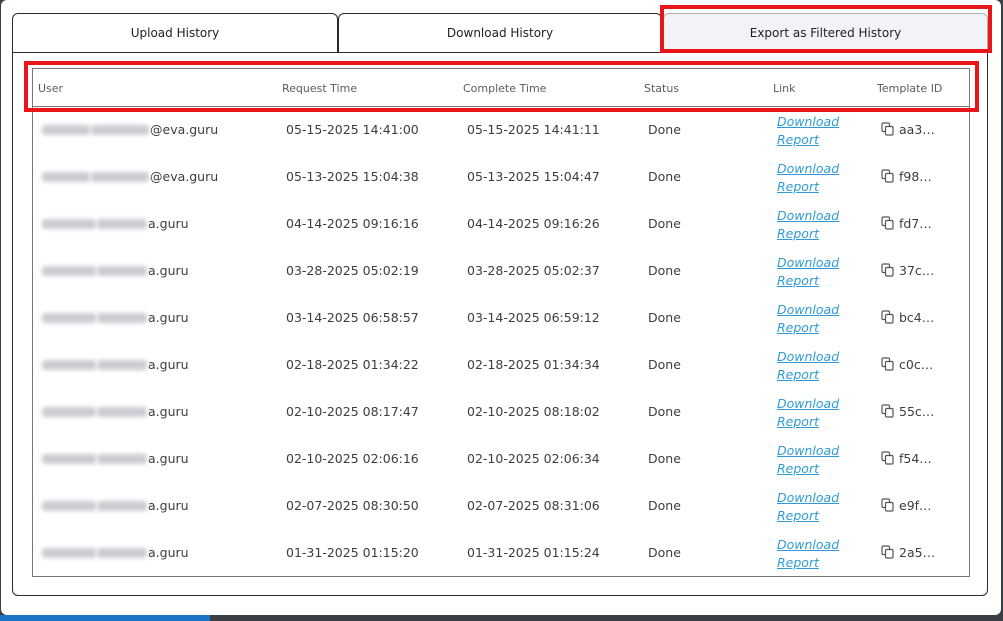 The image size is (1003, 621). Describe the element at coordinates (825, 32) in the screenshot. I see `tab-export-filtered-history: Export as Filtered History` at that location.